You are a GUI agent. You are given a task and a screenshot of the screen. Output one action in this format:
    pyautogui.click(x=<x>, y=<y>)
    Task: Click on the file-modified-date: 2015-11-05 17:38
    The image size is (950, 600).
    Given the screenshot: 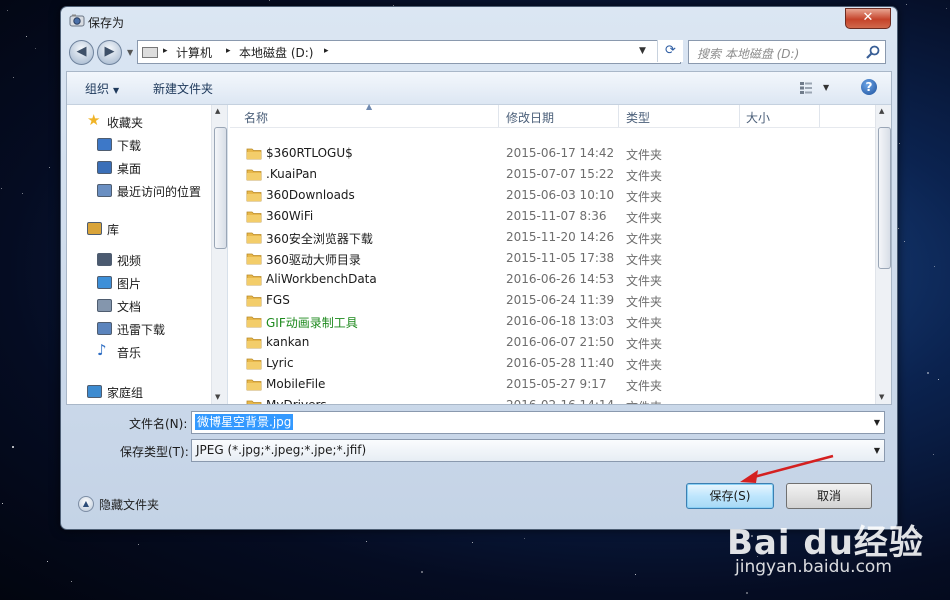 What is the action you would take?
    pyautogui.click(x=560, y=258)
    